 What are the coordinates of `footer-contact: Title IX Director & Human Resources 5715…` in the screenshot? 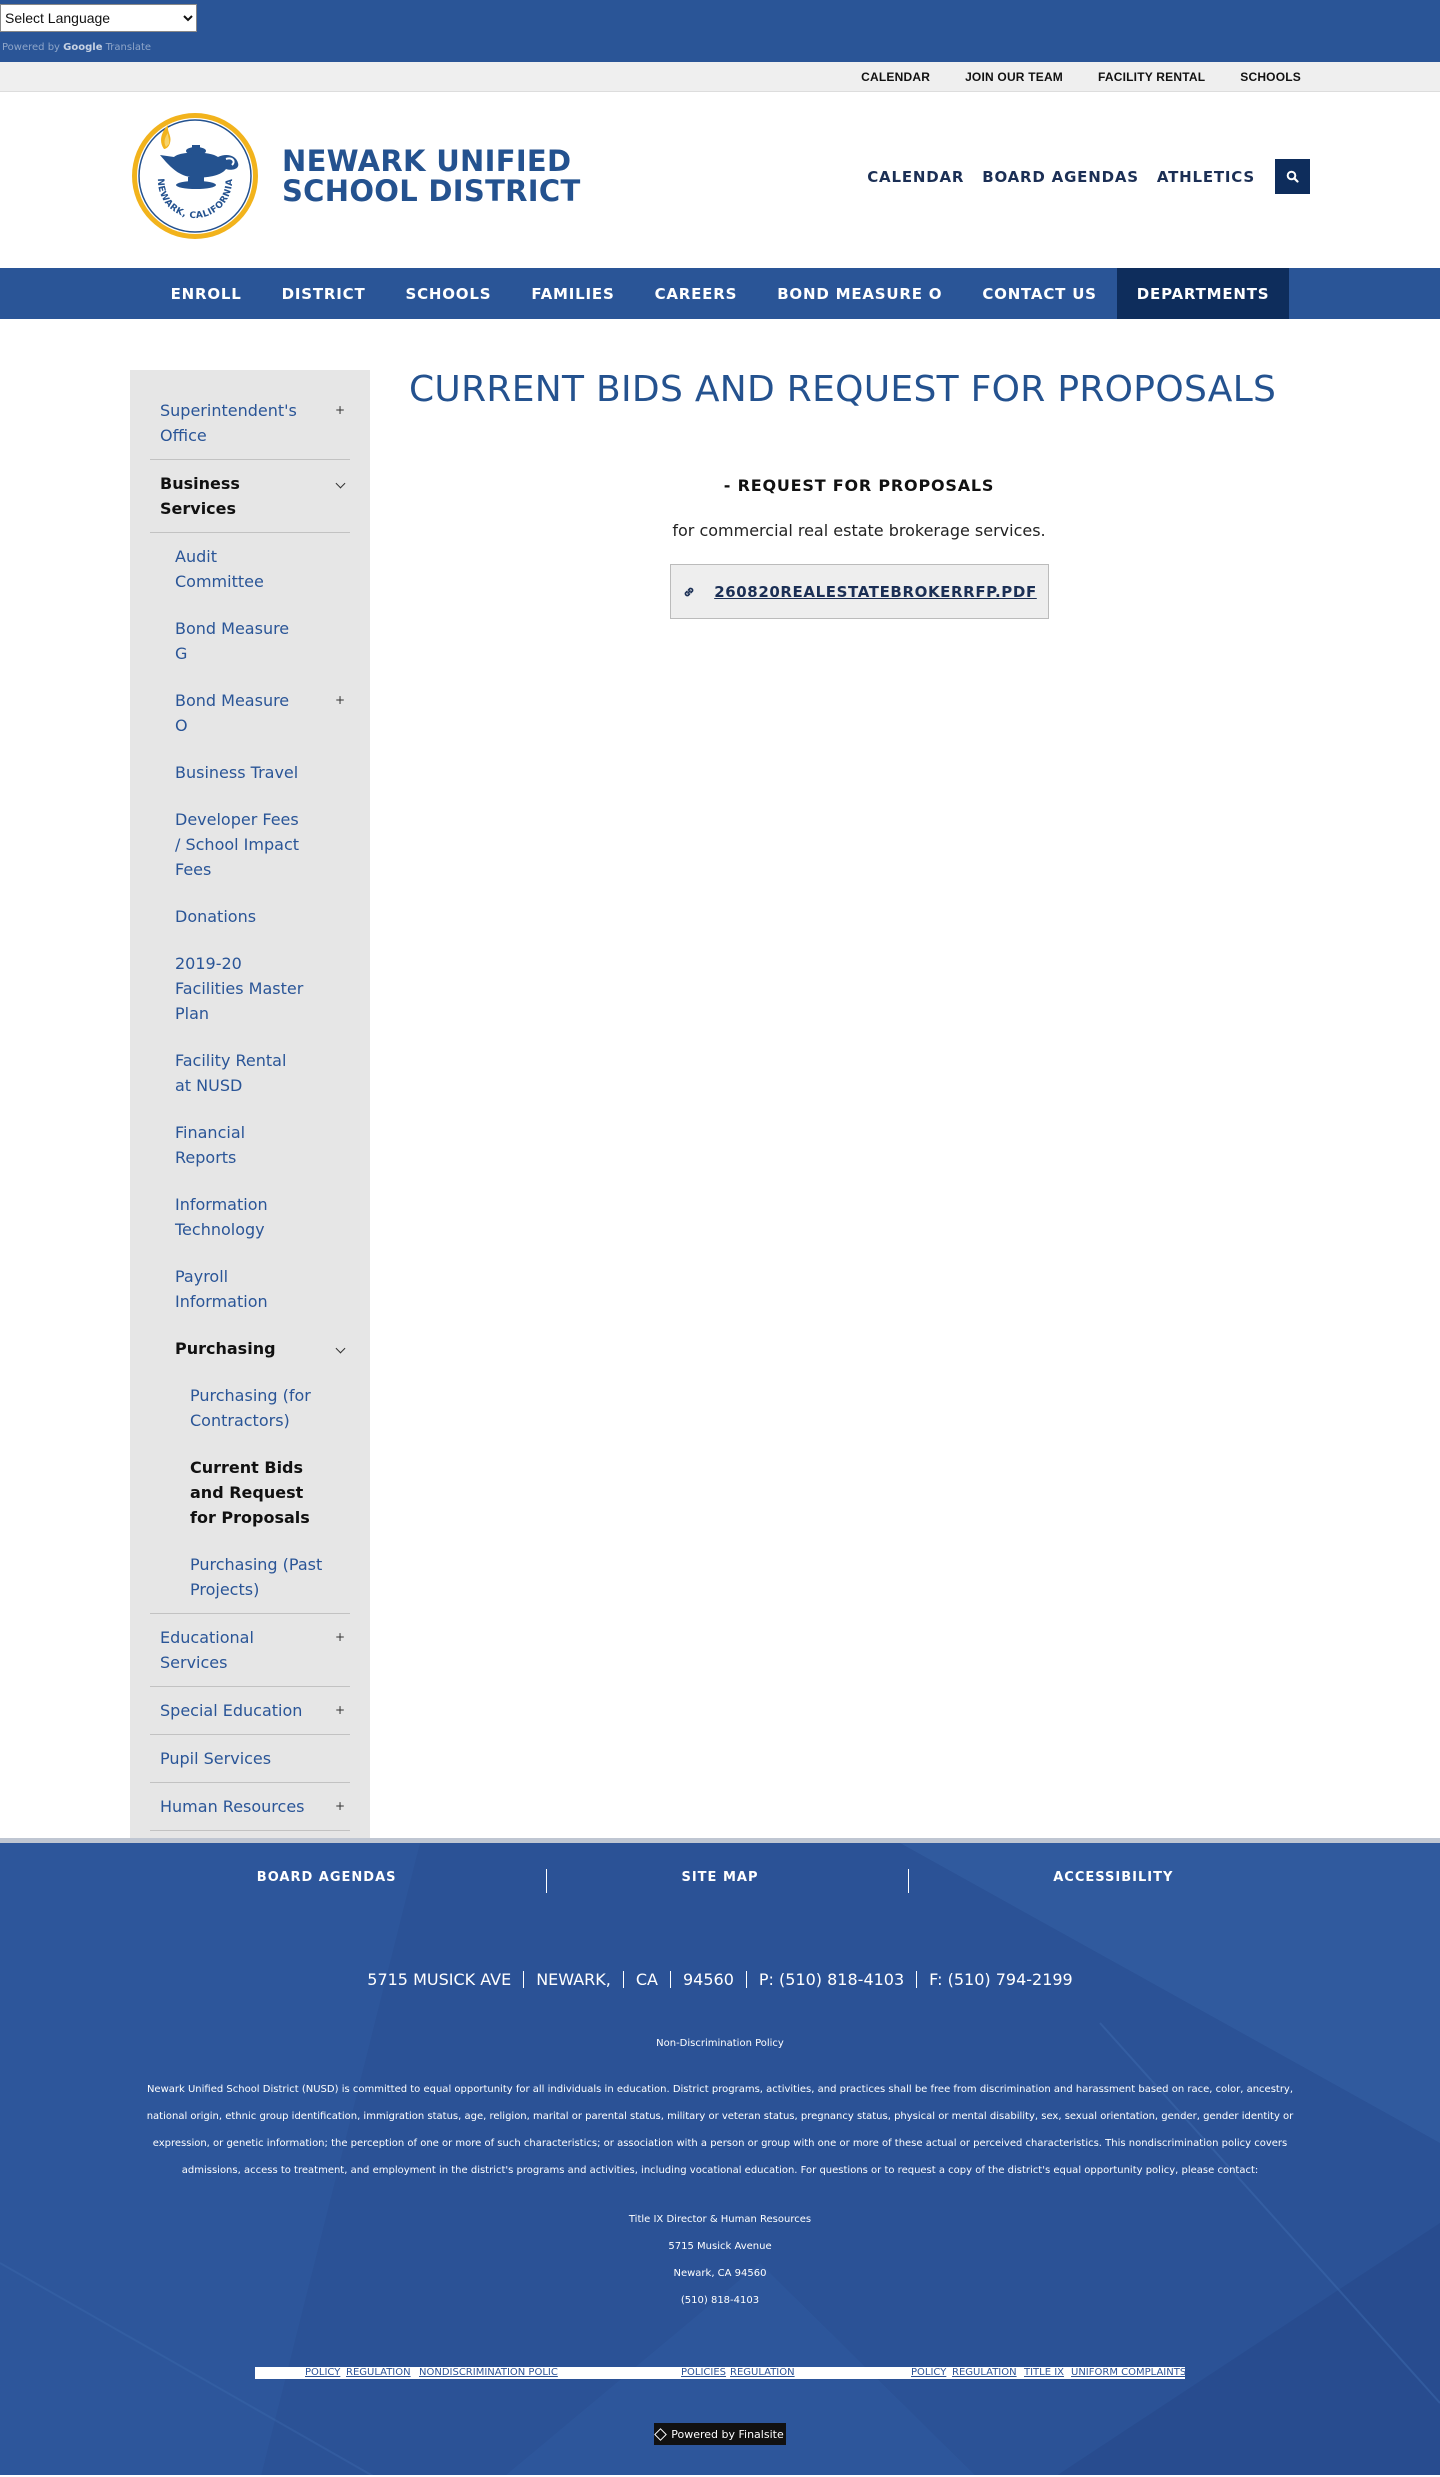 It's located at (720, 2260).